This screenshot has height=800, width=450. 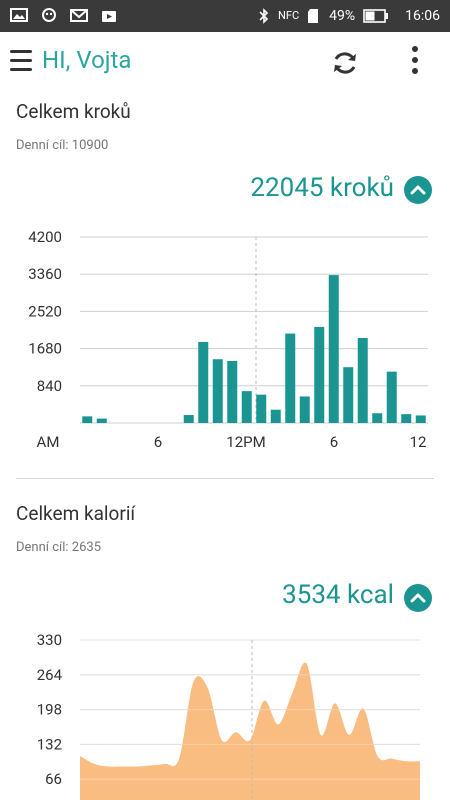 What do you see at coordinates (53, 779) in the screenshot?
I see `y-tick-label: 66` at bounding box center [53, 779].